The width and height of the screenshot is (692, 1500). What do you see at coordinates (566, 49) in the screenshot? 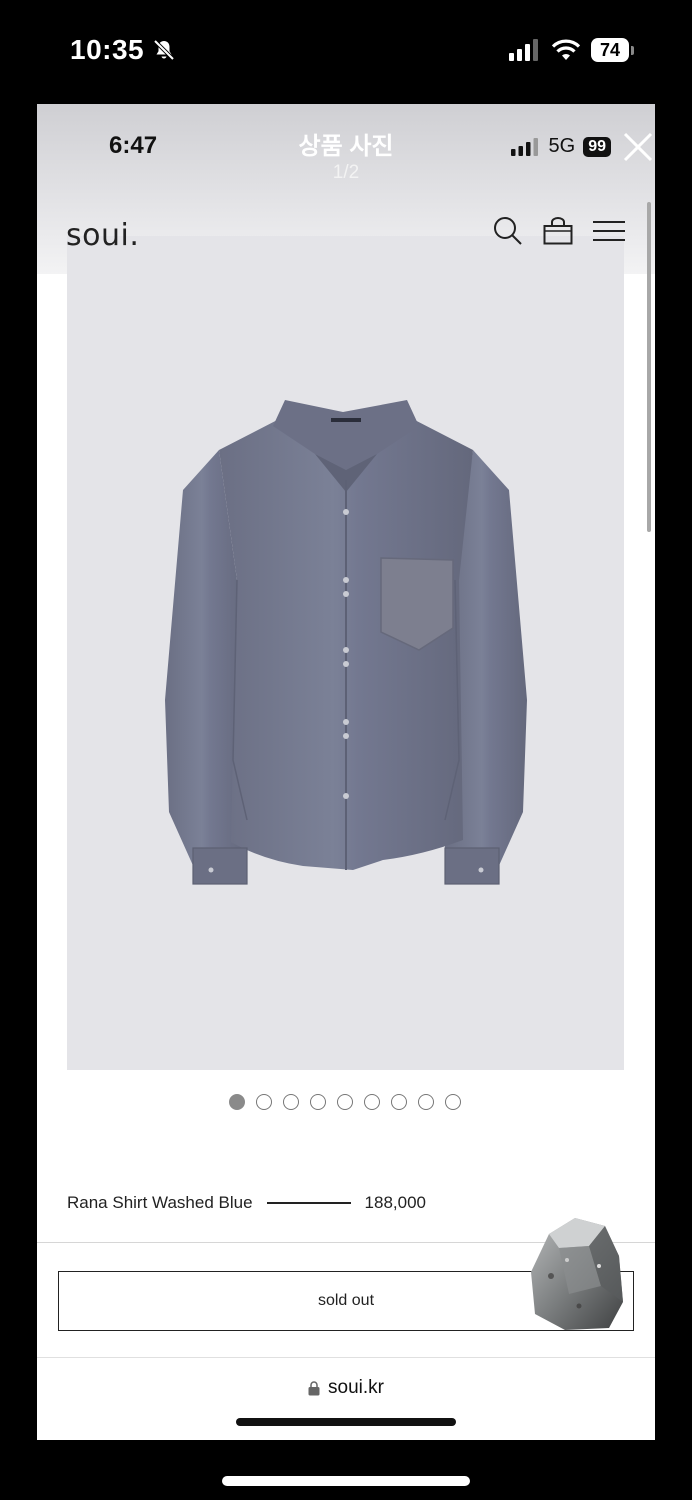
I see `wifi-icon` at bounding box center [566, 49].